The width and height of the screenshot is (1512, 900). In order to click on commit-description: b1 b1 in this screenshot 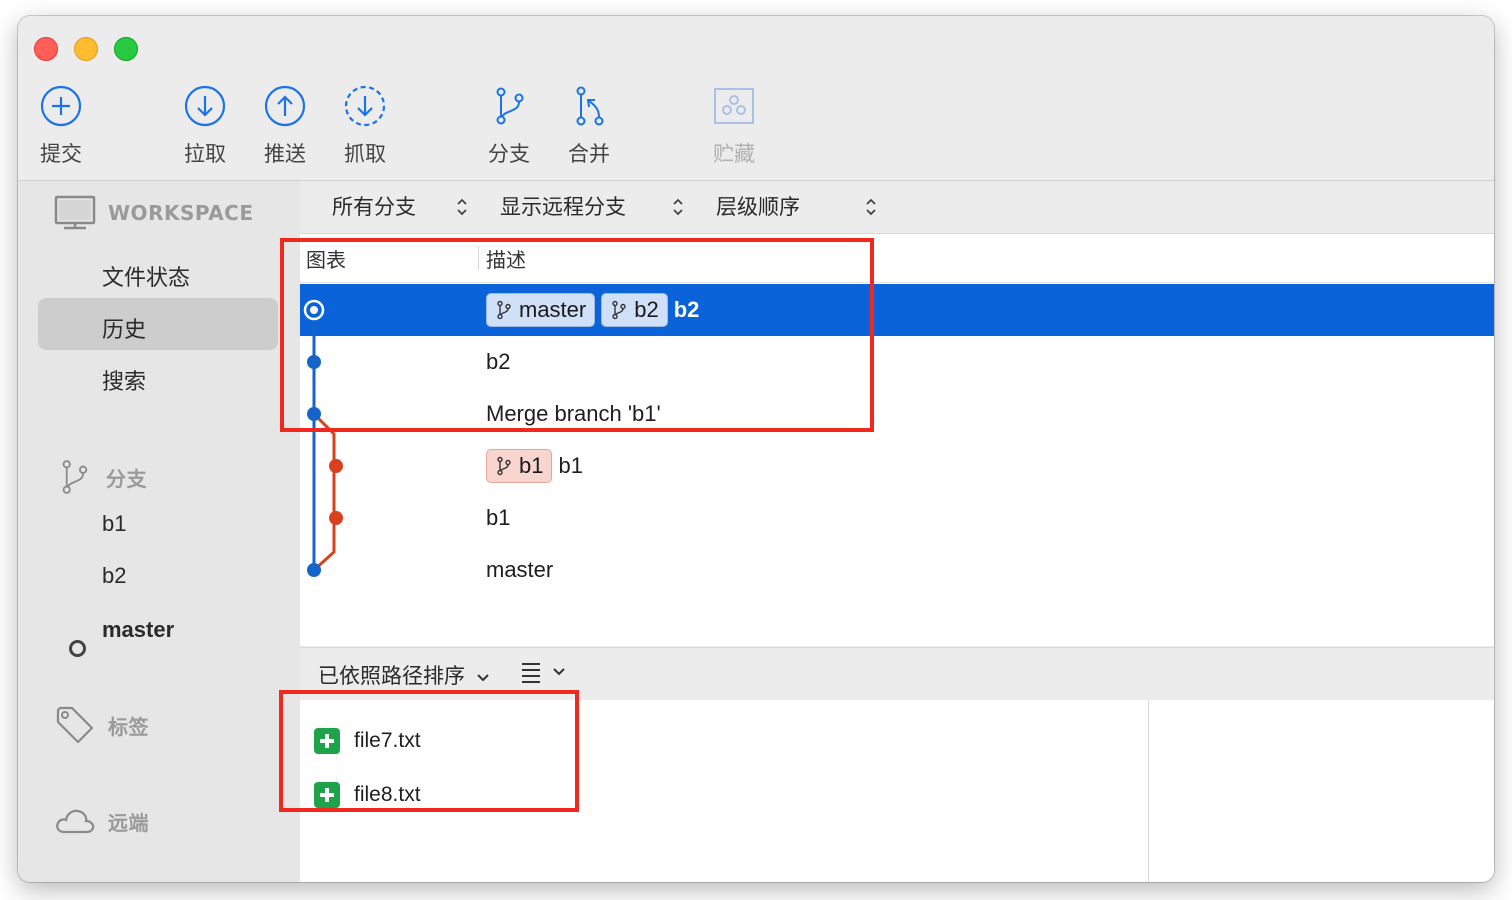, I will do `click(534, 466)`.